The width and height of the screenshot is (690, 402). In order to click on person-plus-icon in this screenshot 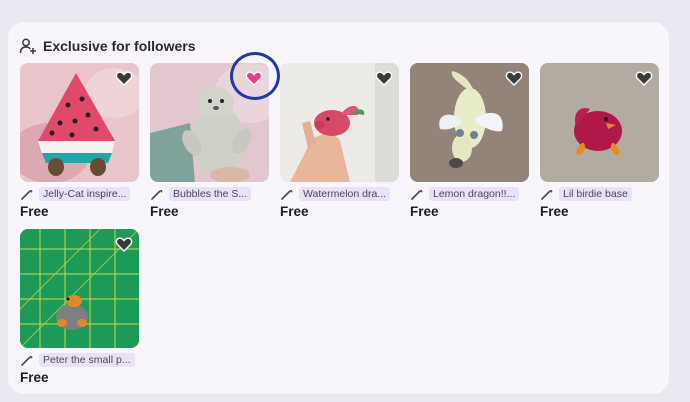, I will do `click(27, 46)`.